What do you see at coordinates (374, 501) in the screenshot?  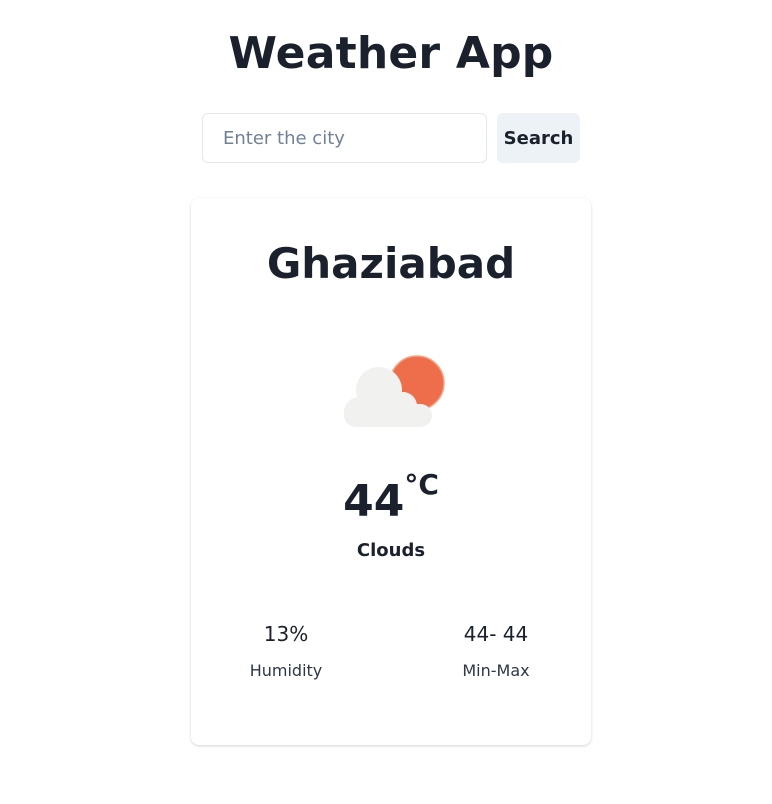 I see `temperature-value: 44` at bounding box center [374, 501].